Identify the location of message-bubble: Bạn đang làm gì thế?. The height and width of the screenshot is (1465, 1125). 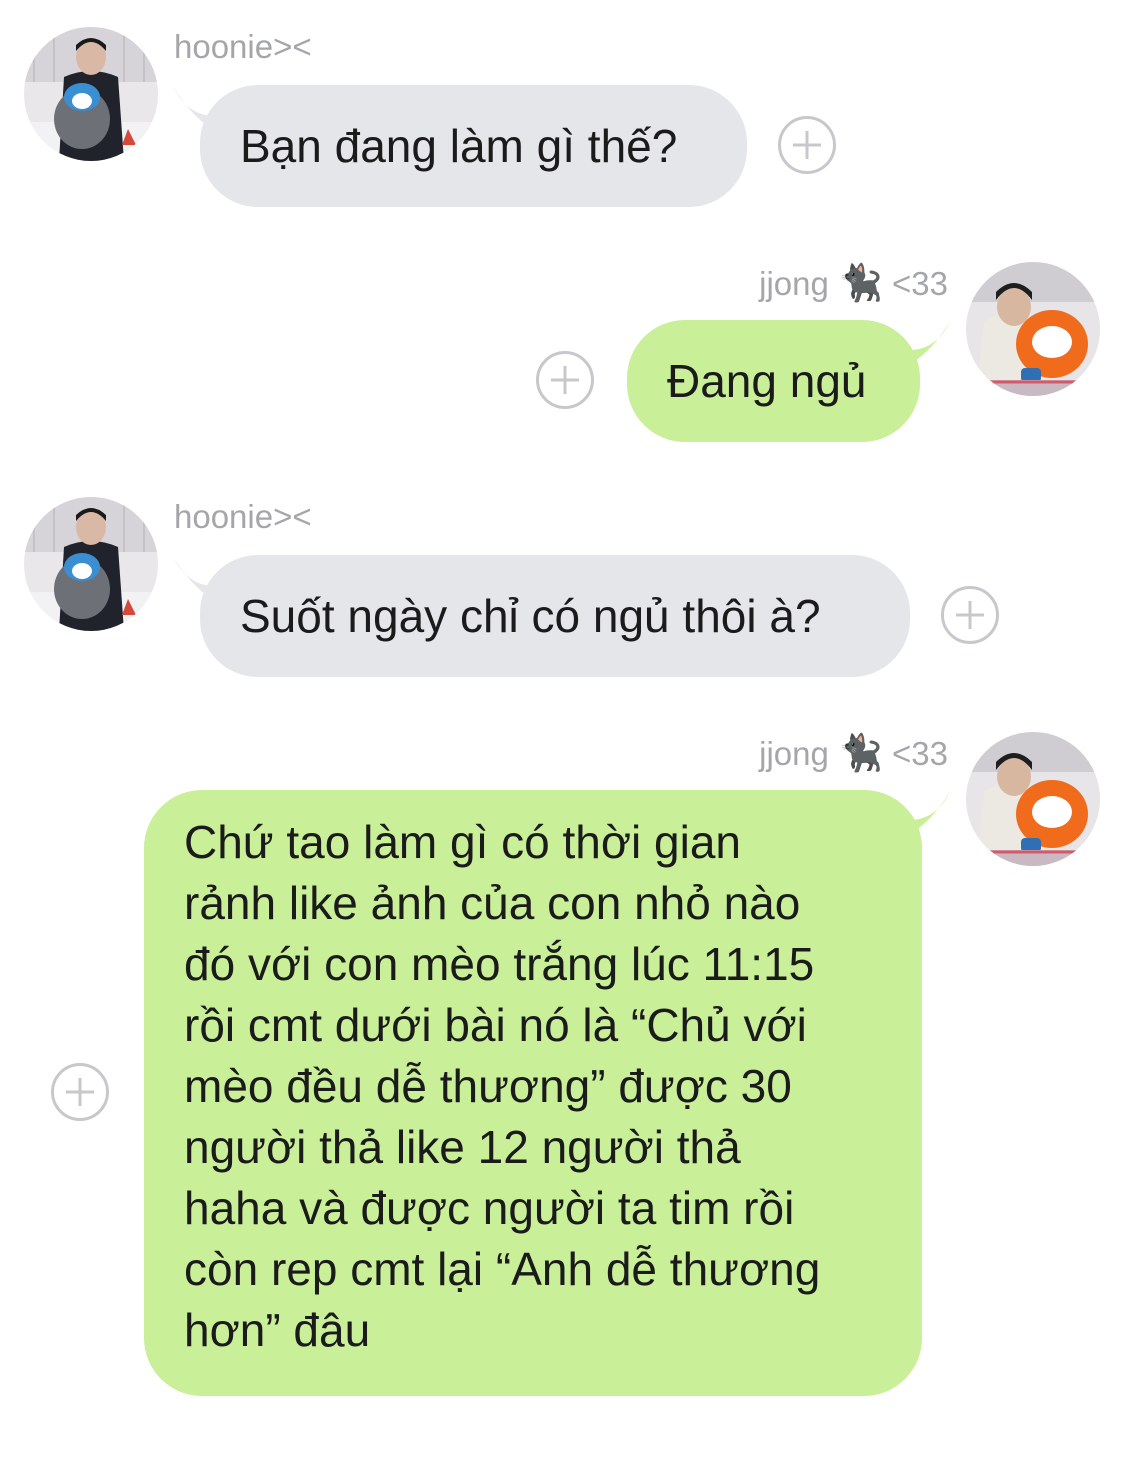
(473, 146).